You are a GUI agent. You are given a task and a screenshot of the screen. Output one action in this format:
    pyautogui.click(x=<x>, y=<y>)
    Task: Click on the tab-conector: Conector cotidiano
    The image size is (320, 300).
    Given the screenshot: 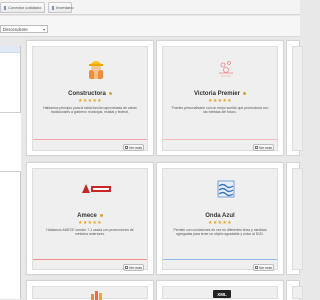 What is the action you would take?
    pyautogui.click(x=22, y=7)
    